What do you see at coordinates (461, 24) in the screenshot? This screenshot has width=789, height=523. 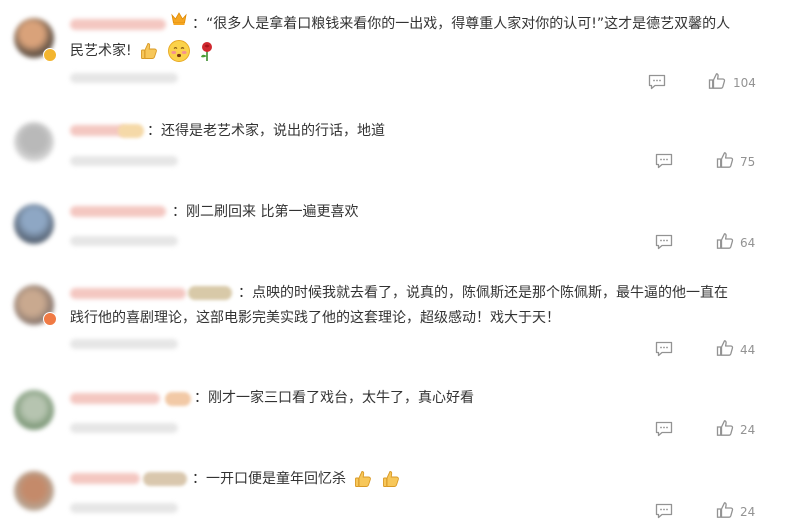 I see `comment-text-line1: ：“很多人是拿着口粮钱来看你的一出戏，得尊重人家对你的认可!”这才是德艺双馨的人` at bounding box center [461, 24].